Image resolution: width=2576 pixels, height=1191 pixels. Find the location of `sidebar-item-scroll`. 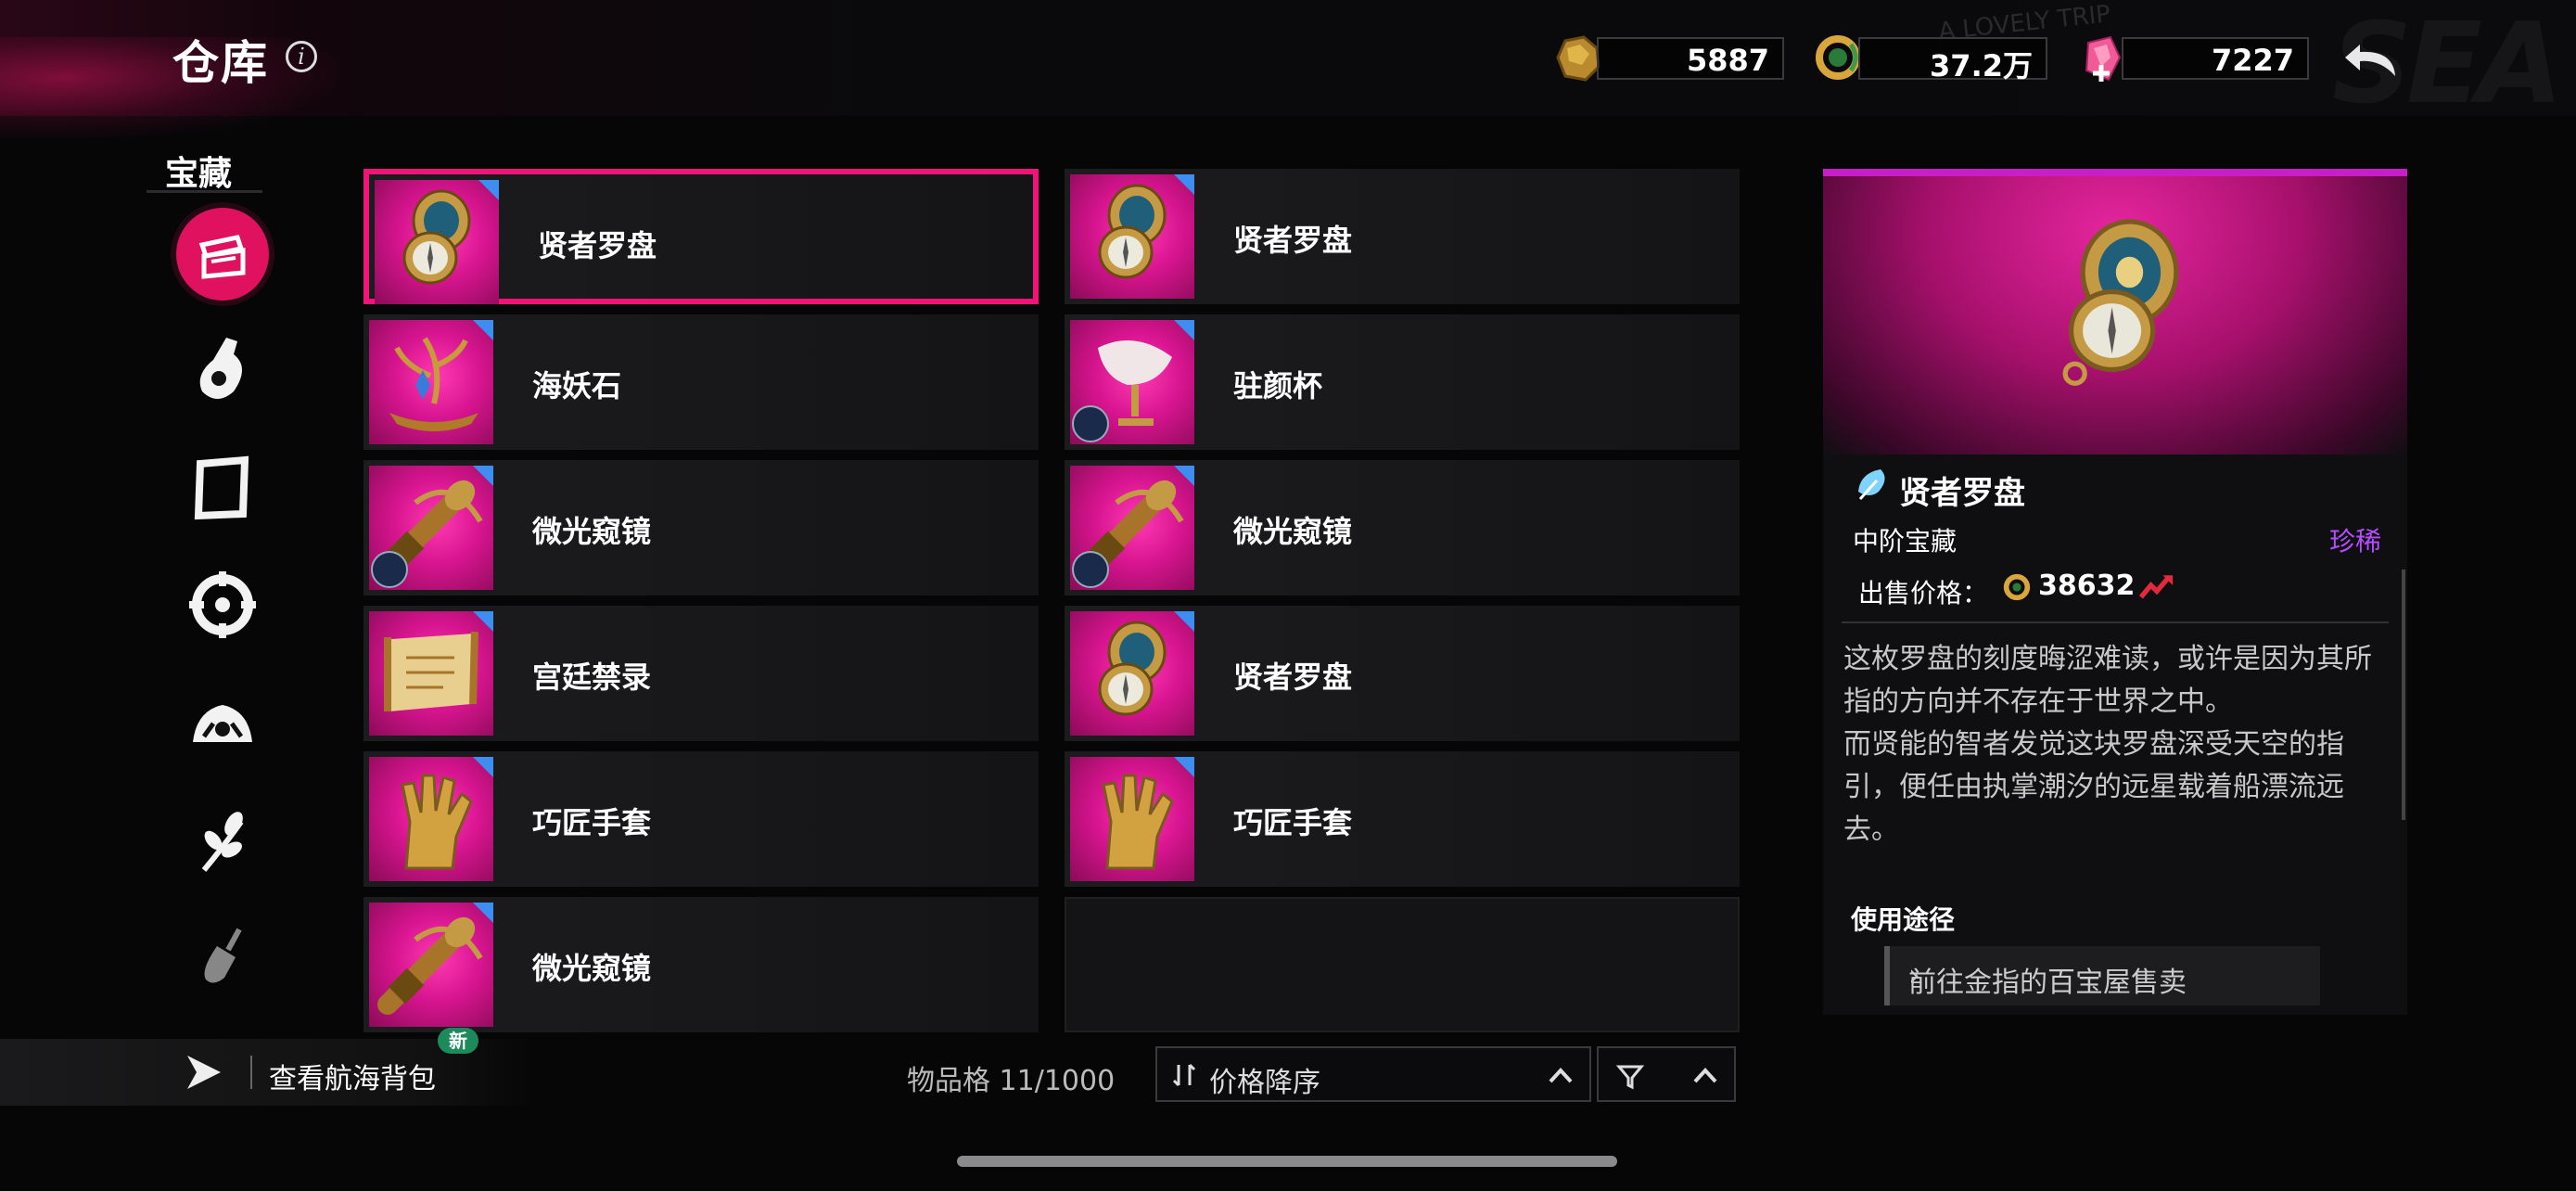

sidebar-item-scroll is located at coordinates (222, 488).